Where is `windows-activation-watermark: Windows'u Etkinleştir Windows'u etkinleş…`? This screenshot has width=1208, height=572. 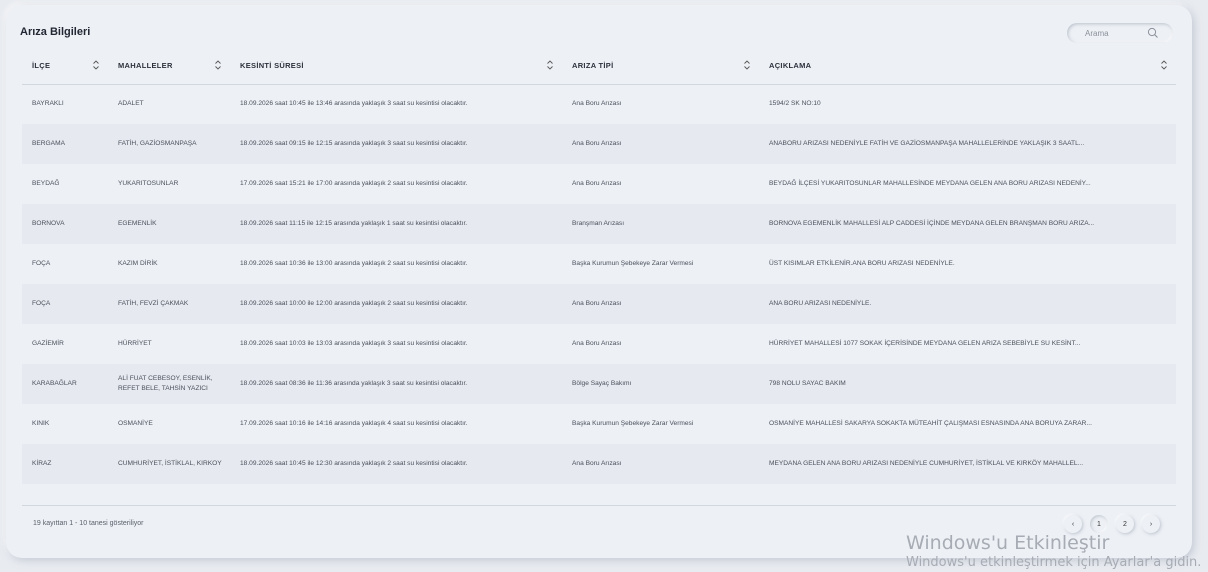
windows-activation-watermark: Windows'u Etkinleştir Windows'u etkinleş… is located at coordinates (1053, 551).